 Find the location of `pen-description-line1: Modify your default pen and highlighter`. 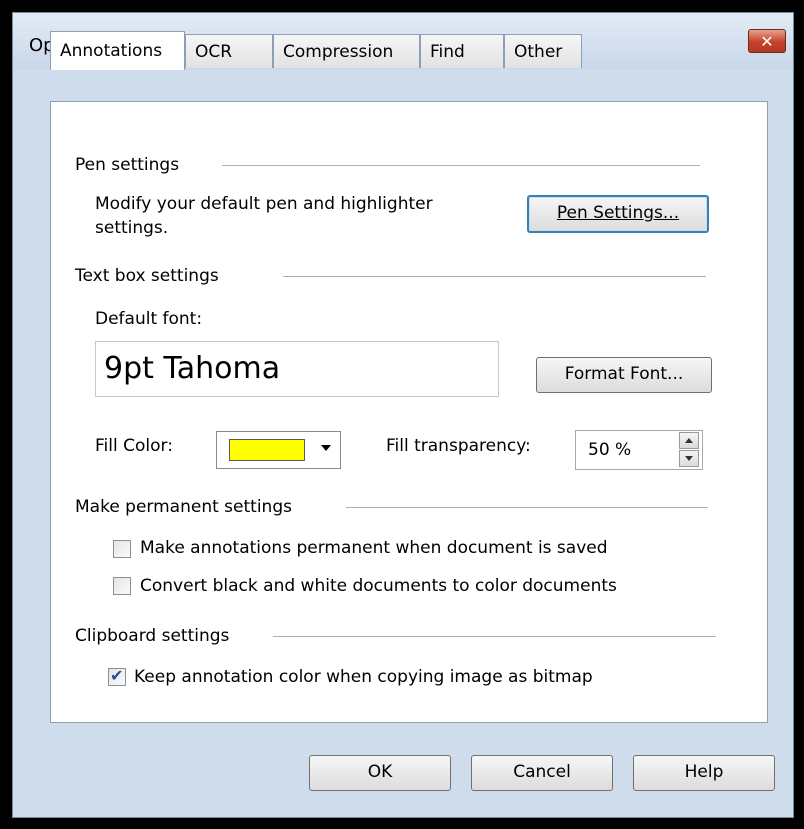

pen-description-line1: Modify your default pen and highlighter is located at coordinates (264, 204).